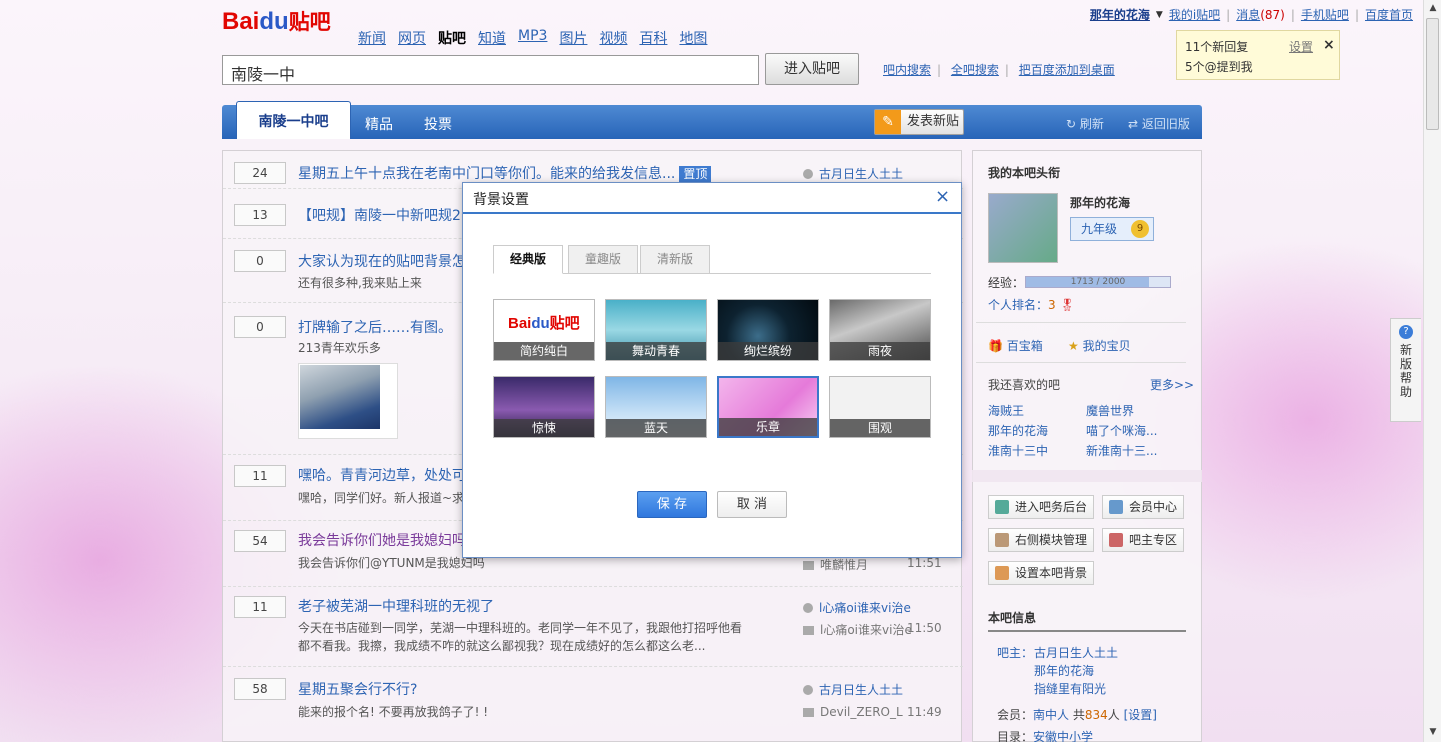 The width and height of the screenshot is (1441, 742). What do you see at coordinates (1143, 507) in the screenshot?
I see `member-center-button: 会员中心` at bounding box center [1143, 507].